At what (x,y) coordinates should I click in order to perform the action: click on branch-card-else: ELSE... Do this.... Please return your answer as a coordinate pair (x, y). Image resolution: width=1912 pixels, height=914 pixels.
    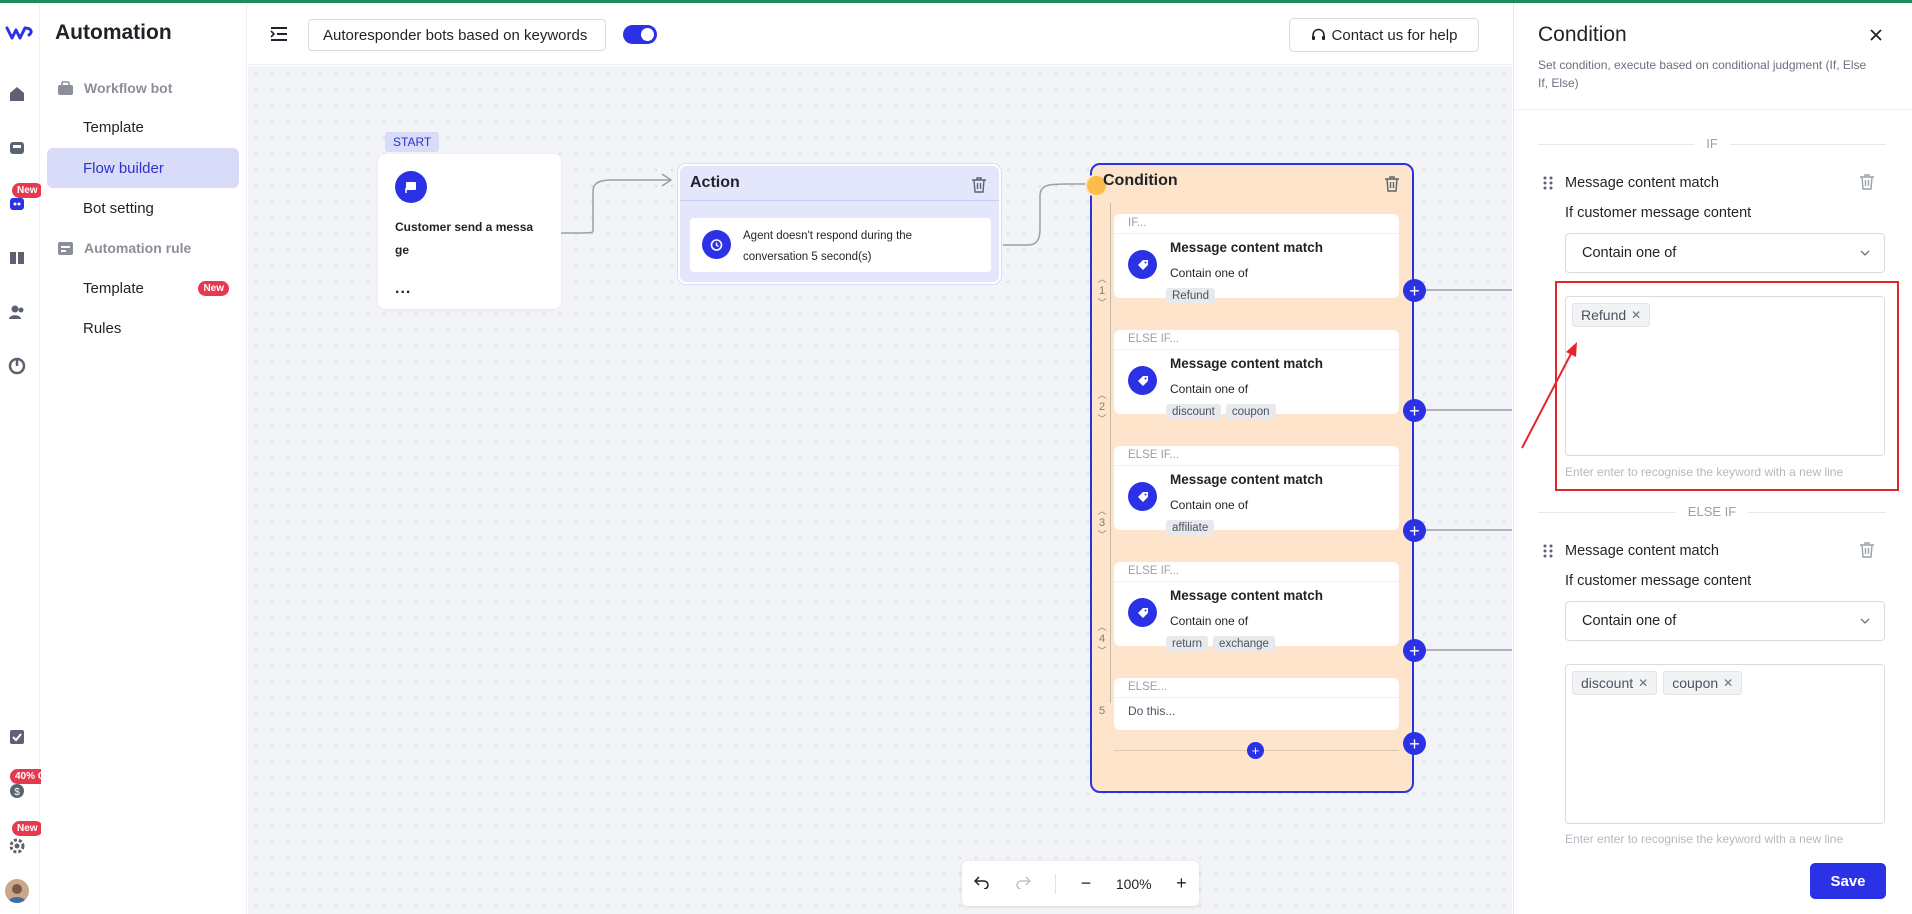
    Looking at the image, I should click on (1256, 704).